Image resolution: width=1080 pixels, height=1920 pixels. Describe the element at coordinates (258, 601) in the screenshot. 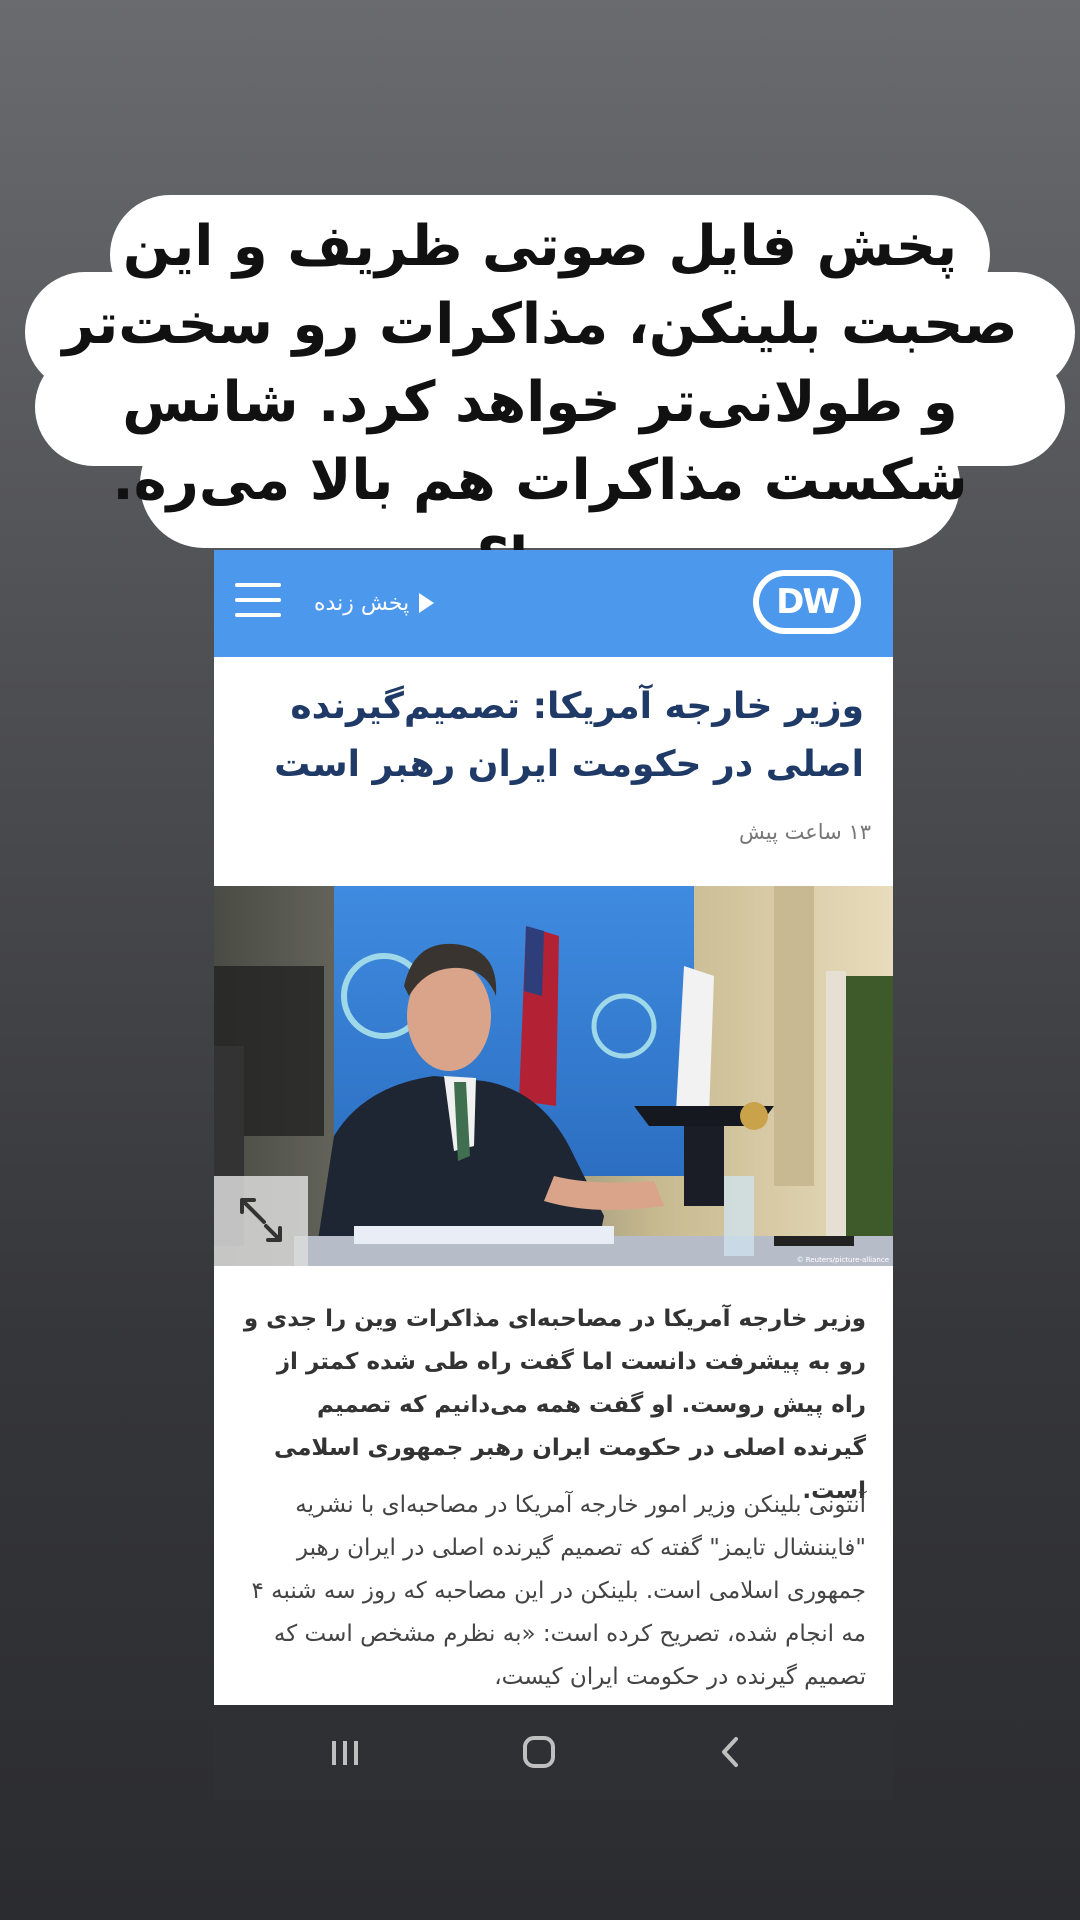

I see `hamburger-menu-icon` at that location.